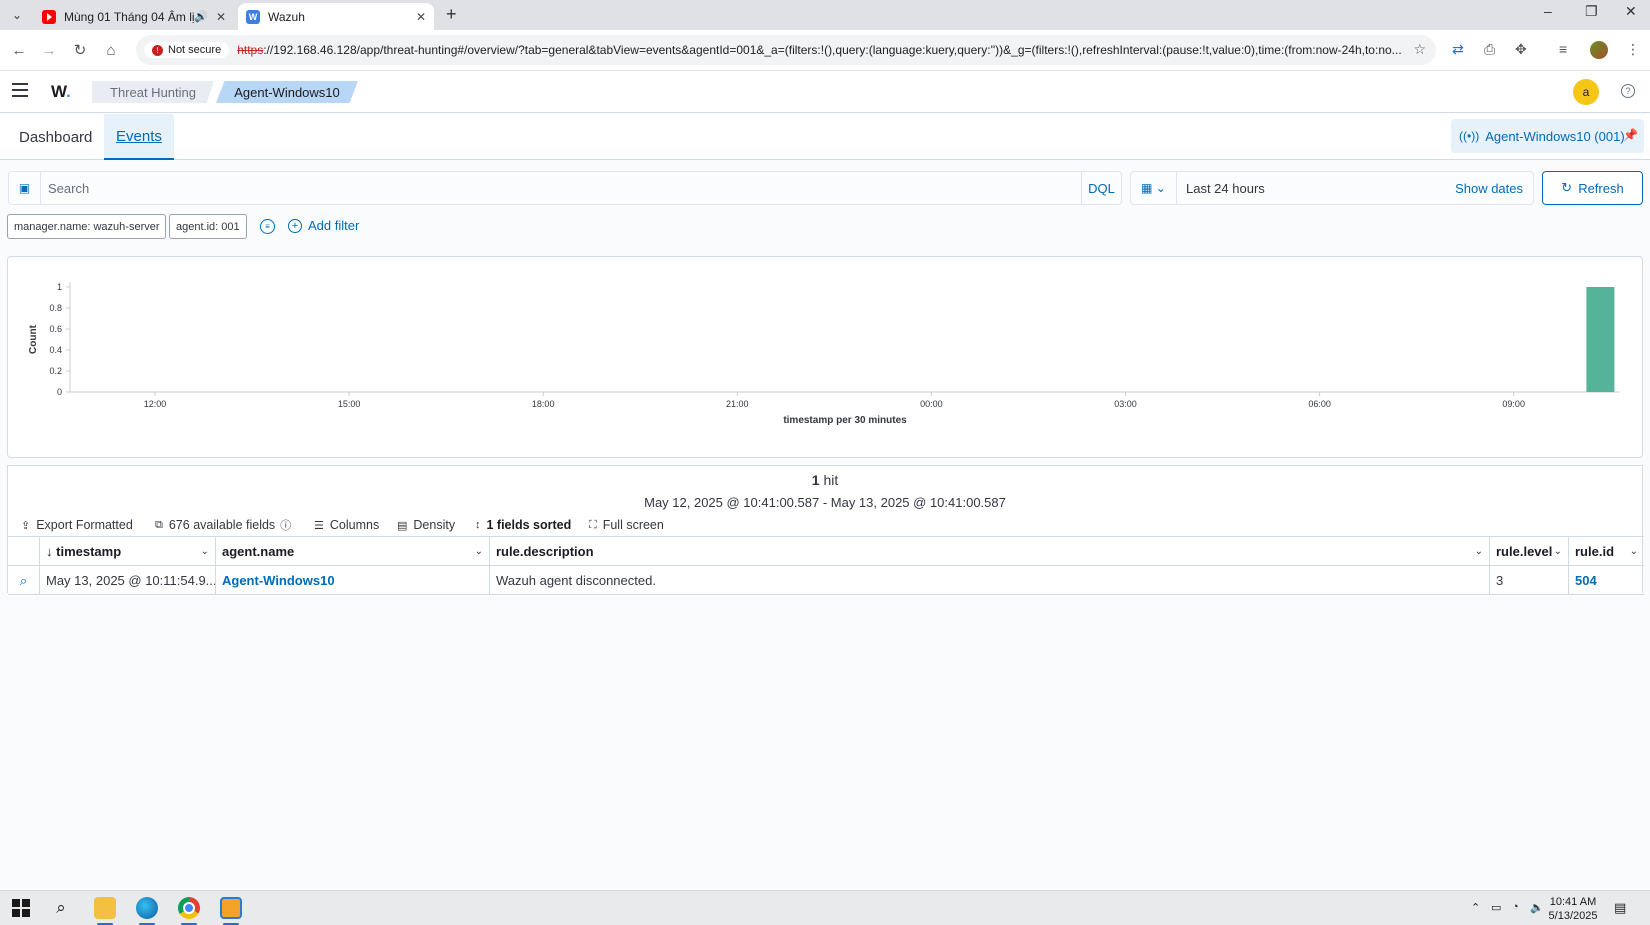  I want to click on calendar-icon: ▦ ⌄, so click(1154, 188).